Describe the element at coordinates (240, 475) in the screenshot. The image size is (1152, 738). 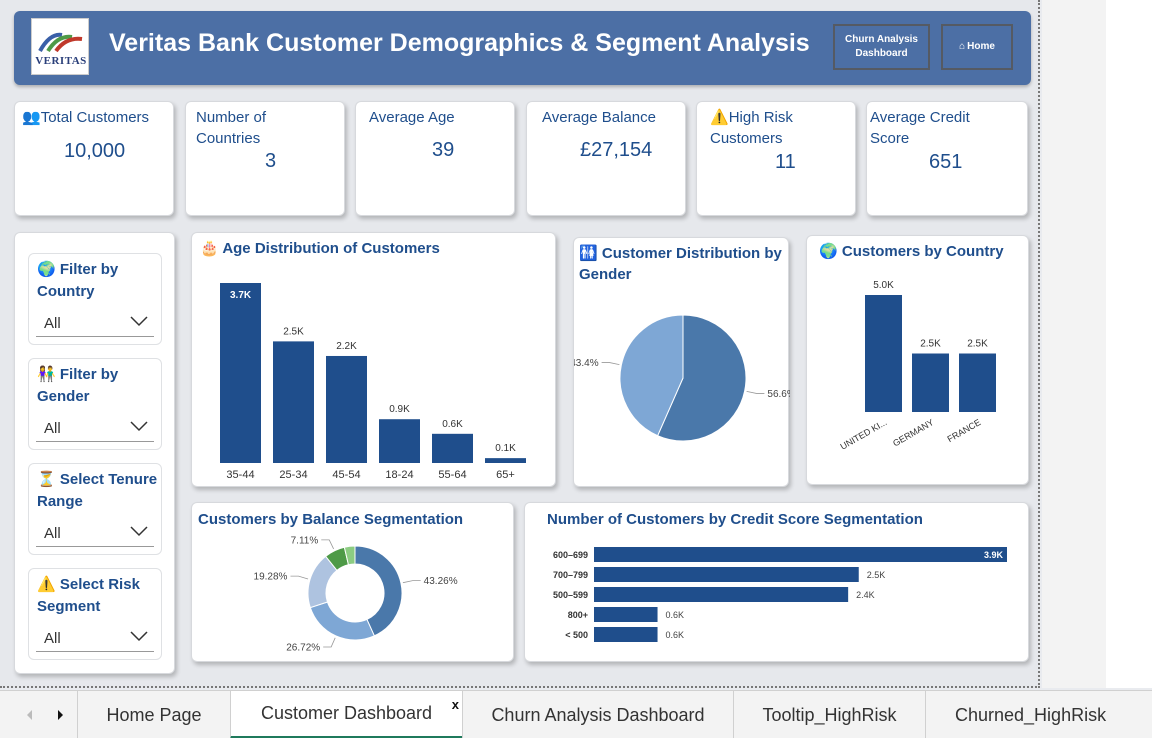
I see `tick-label: 35-44` at that location.